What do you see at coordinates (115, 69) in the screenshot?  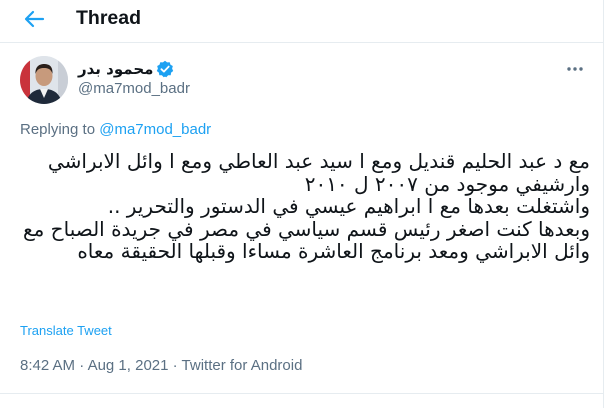 I see `author-name: محمود بدر` at bounding box center [115, 69].